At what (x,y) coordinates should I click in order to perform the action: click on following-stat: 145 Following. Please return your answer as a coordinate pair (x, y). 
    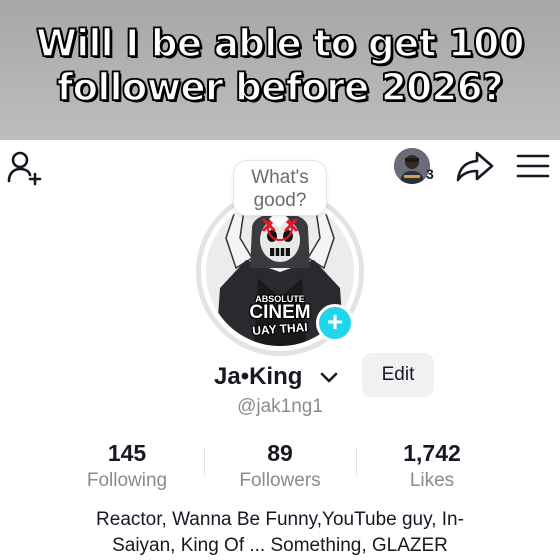
    Looking at the image, I should click on (127, 466).